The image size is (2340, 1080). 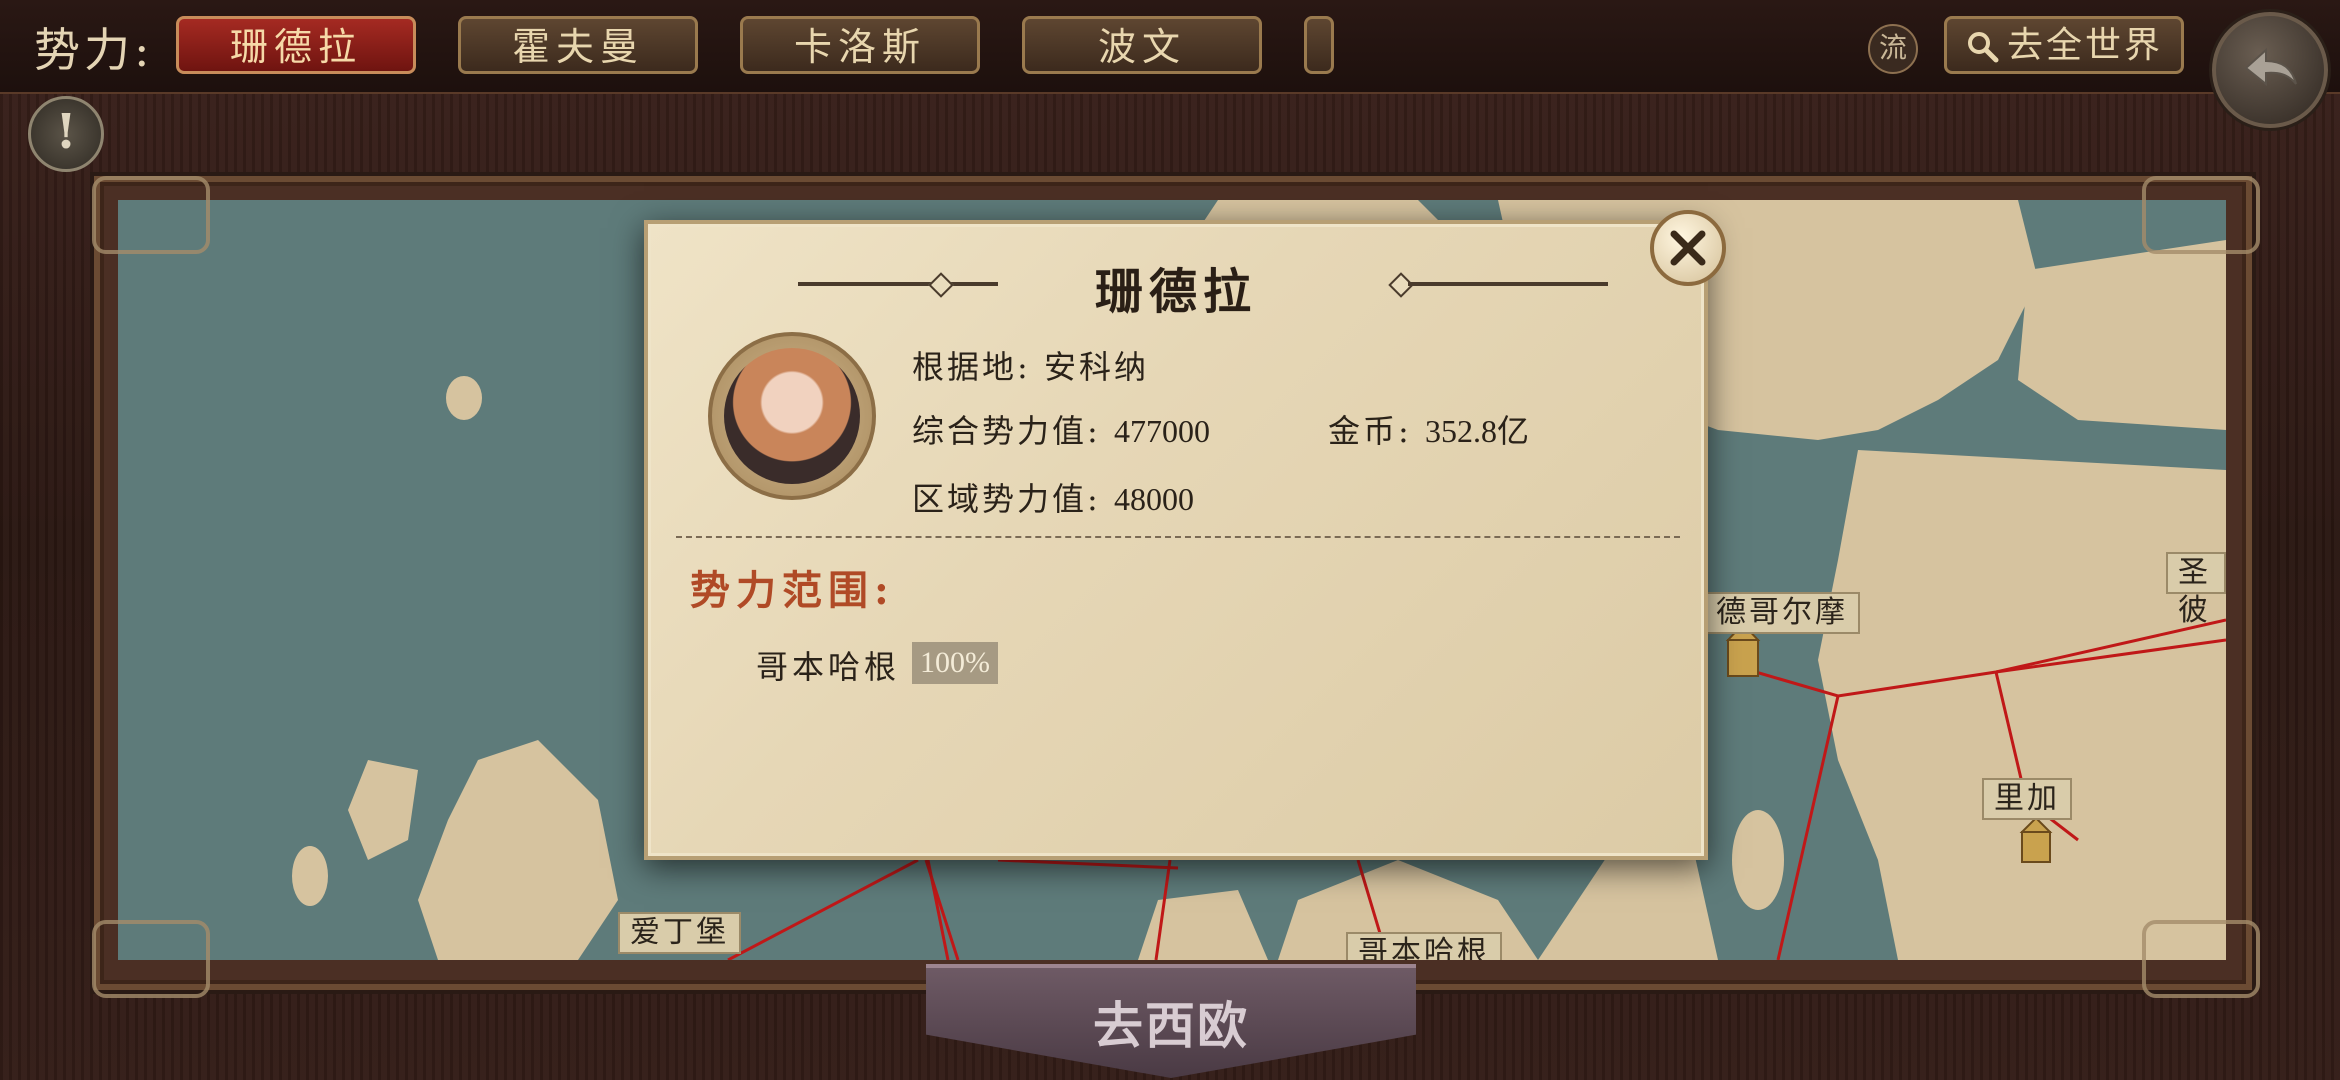 I want to click on search-icon, so click(x=1983, y=47).